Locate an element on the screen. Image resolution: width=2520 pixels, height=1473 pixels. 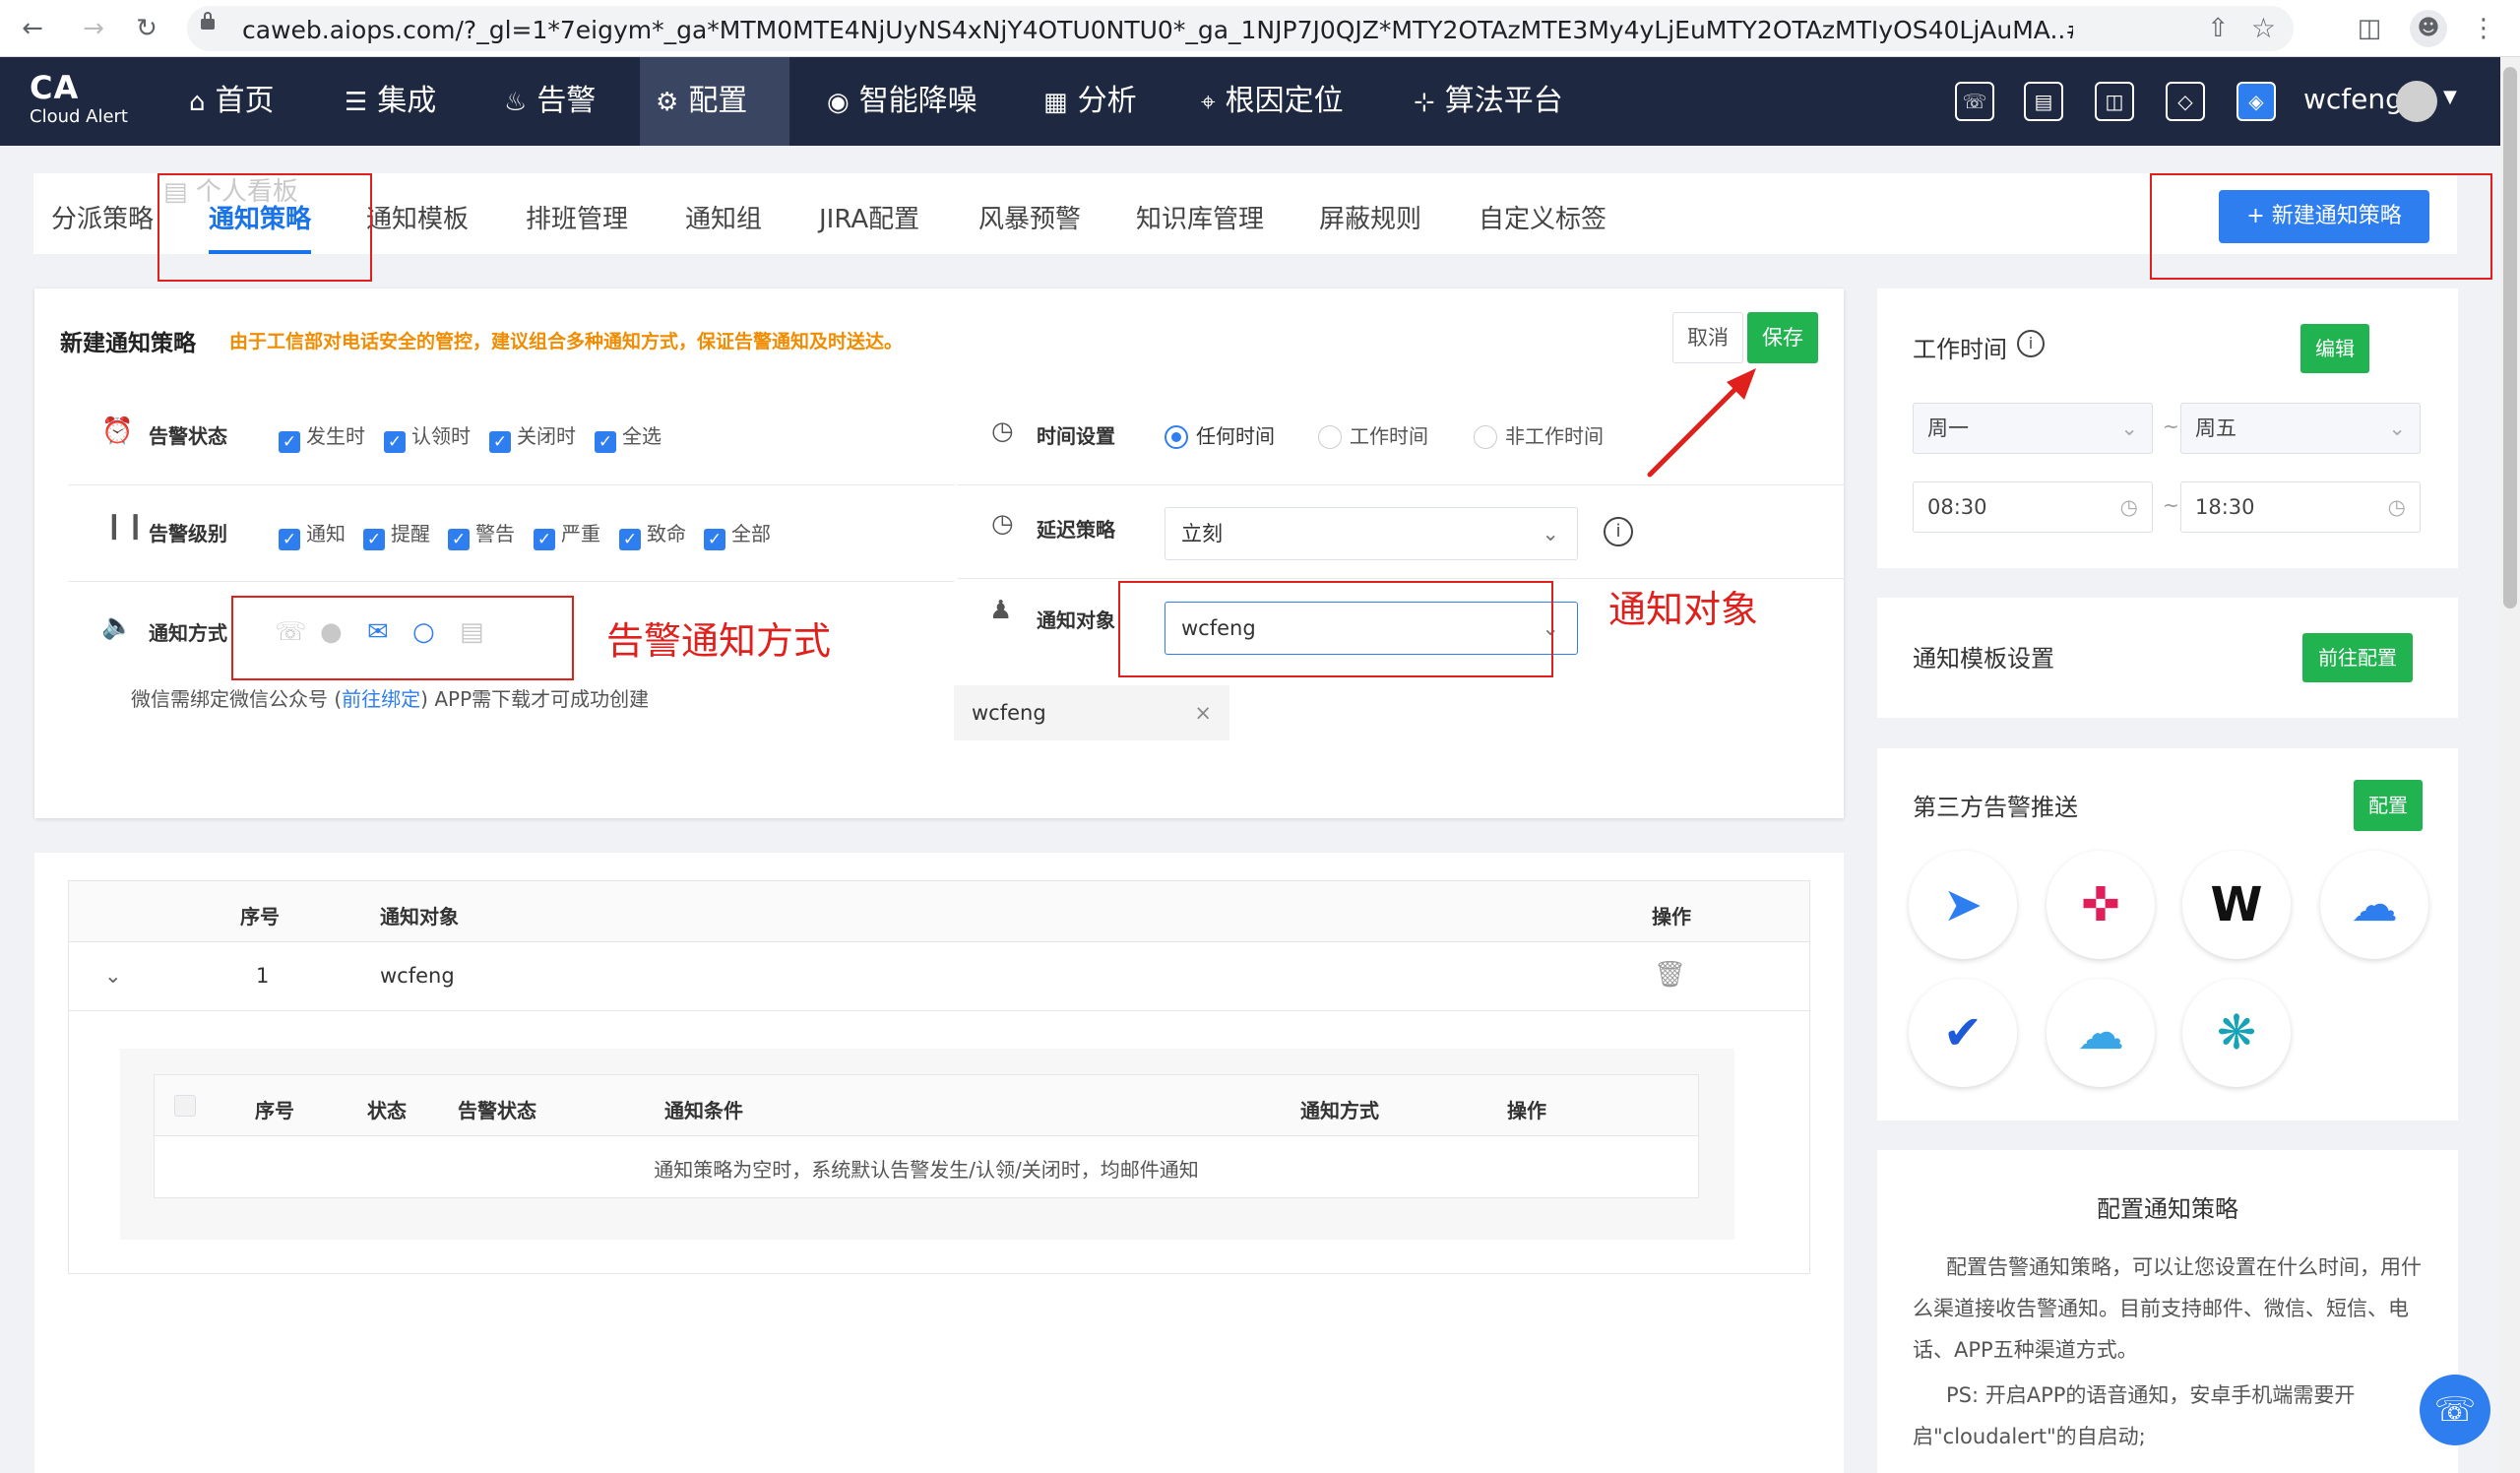
checkbox-level-notice: ✓ 通知 is located at coordinates (312, 534).